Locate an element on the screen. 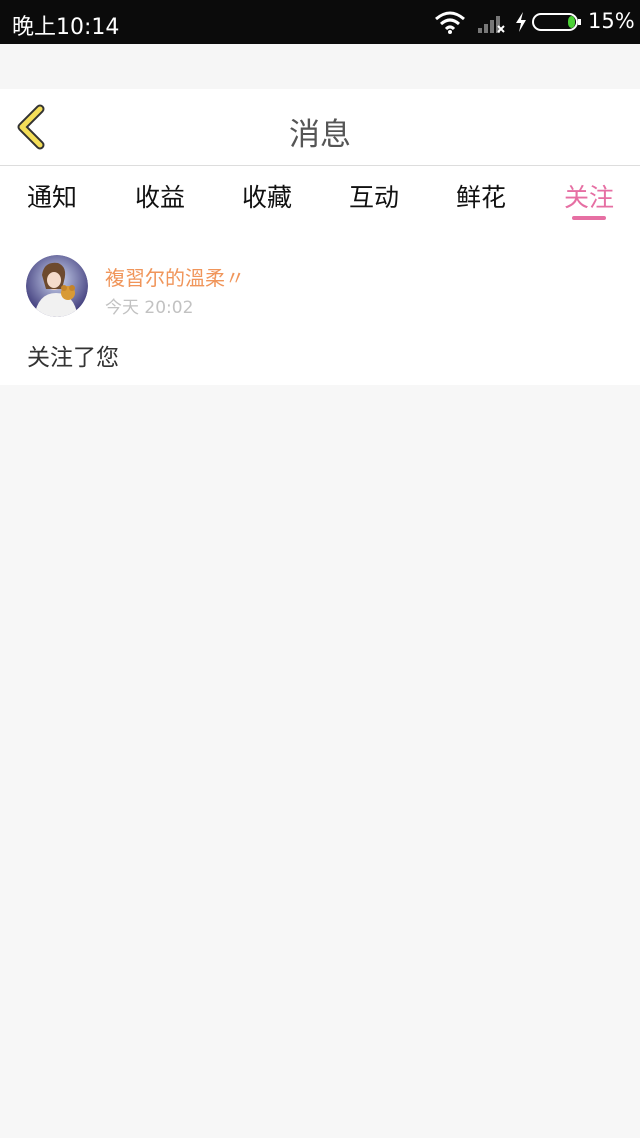 The height and width of the screenshot is (1138, 640). active-tab-indicator is located at coordinates (589, 218).